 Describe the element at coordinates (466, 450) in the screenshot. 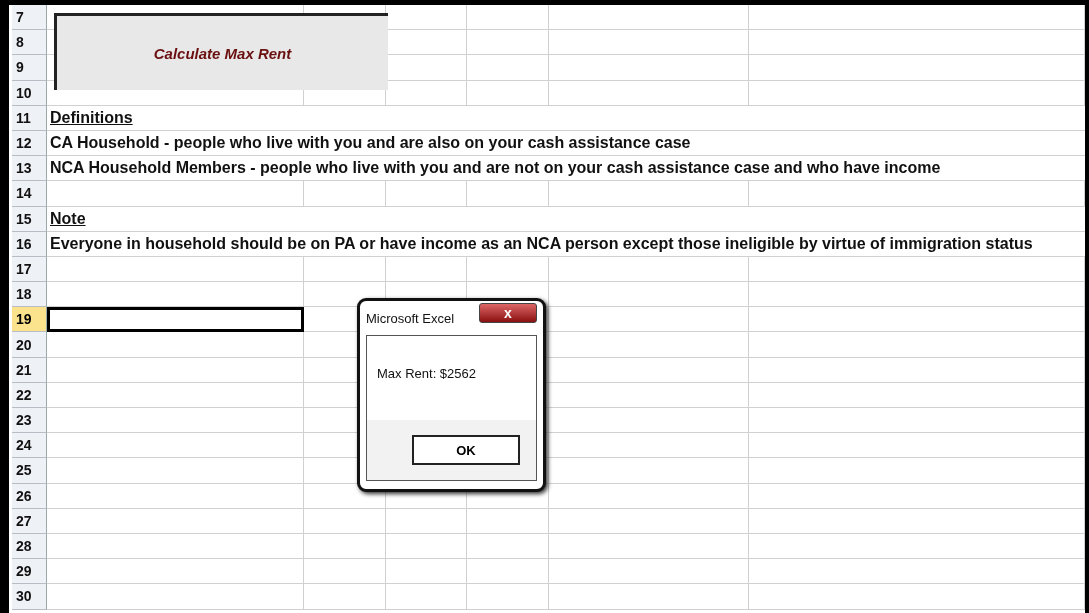

I see `ok-button: OK` at that location.